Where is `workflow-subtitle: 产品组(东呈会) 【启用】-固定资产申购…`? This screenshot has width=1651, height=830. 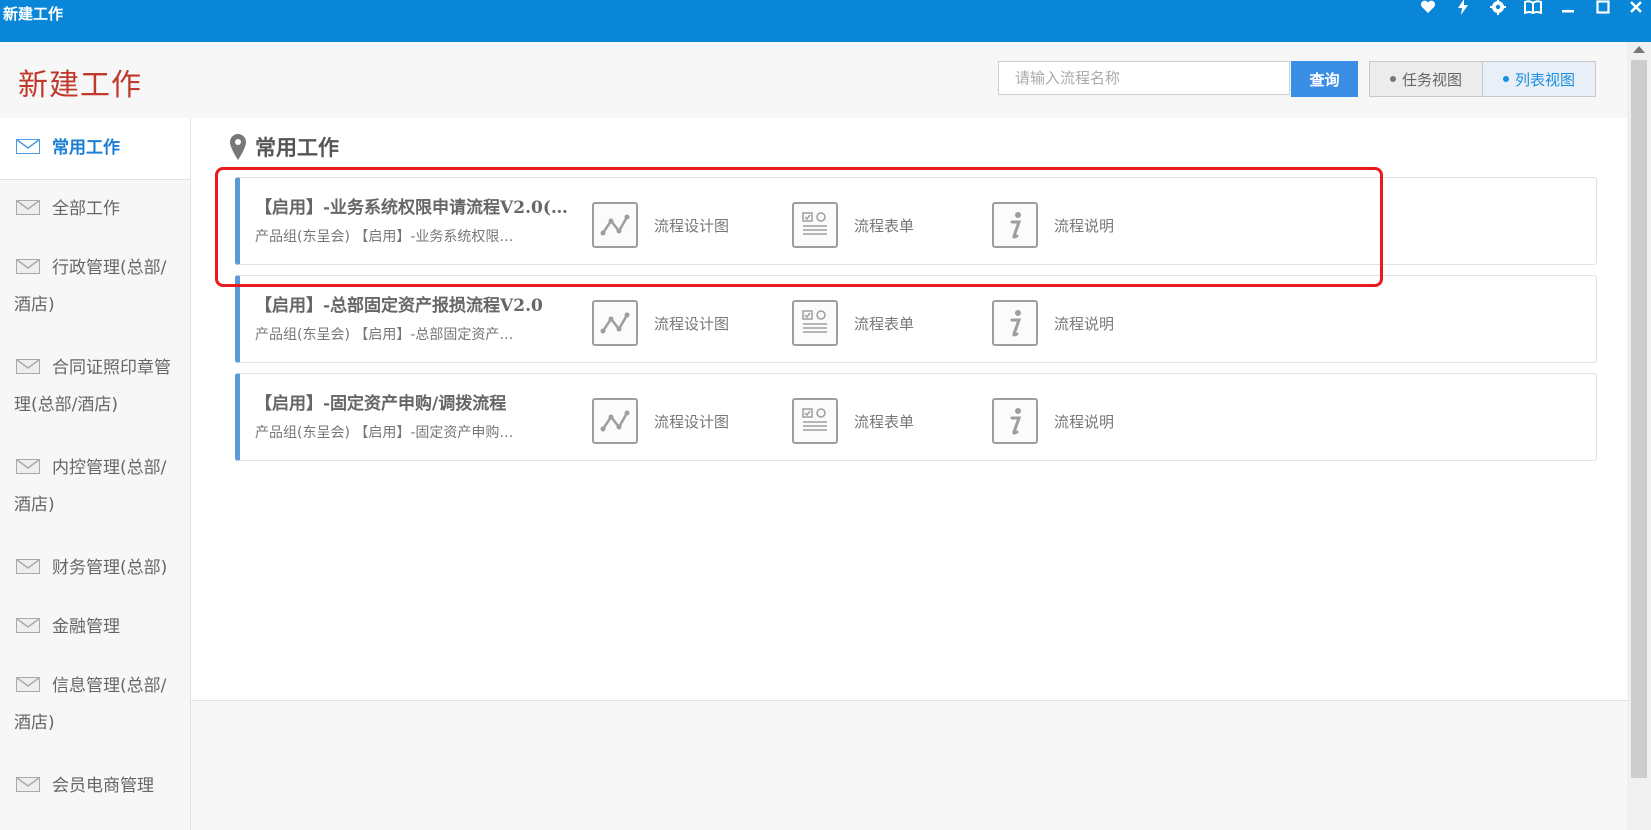
workflow-subtitle: 产品组(东呈会) 【启用】-固定资产申购… is located at coordinates (384, 433).